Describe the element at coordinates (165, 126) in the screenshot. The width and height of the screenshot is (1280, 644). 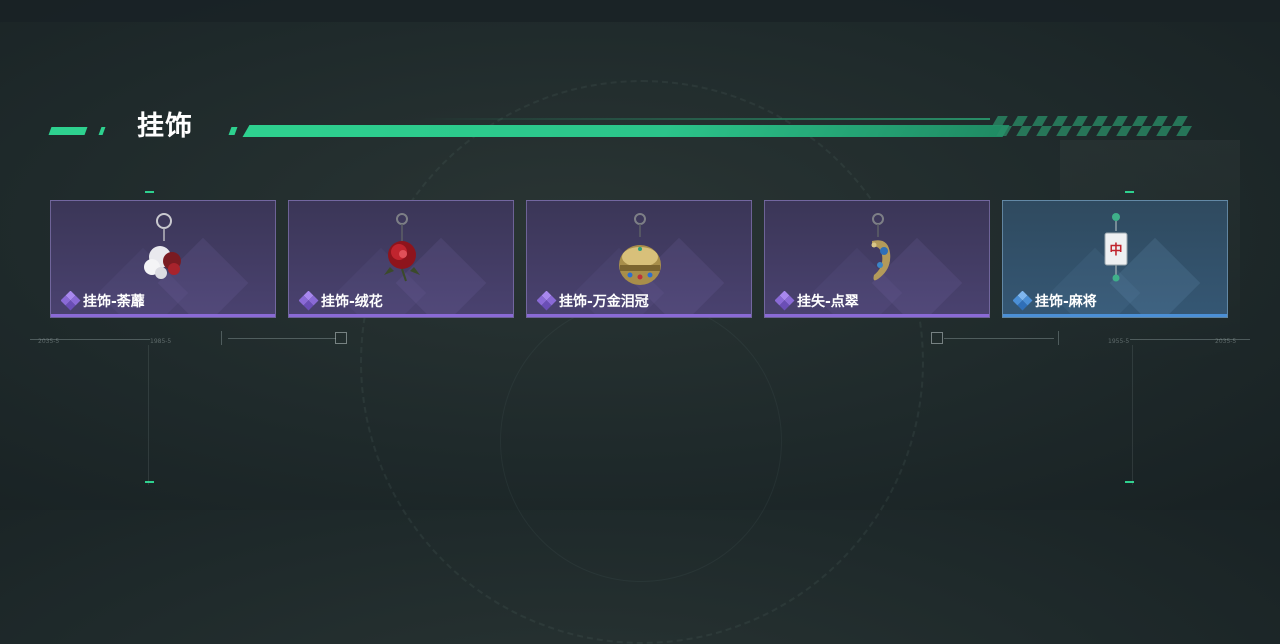
I see `section-title: 挂饰` at that location.